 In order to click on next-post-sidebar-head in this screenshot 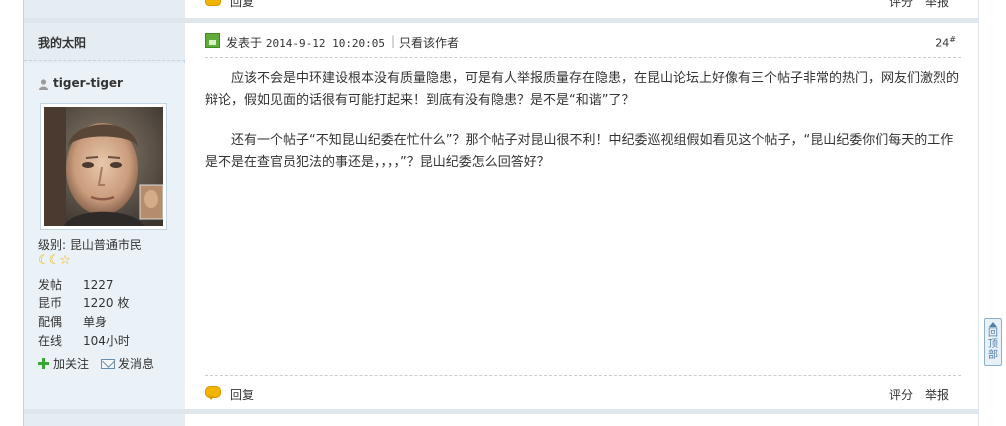, I will do `click(104, 420)`.